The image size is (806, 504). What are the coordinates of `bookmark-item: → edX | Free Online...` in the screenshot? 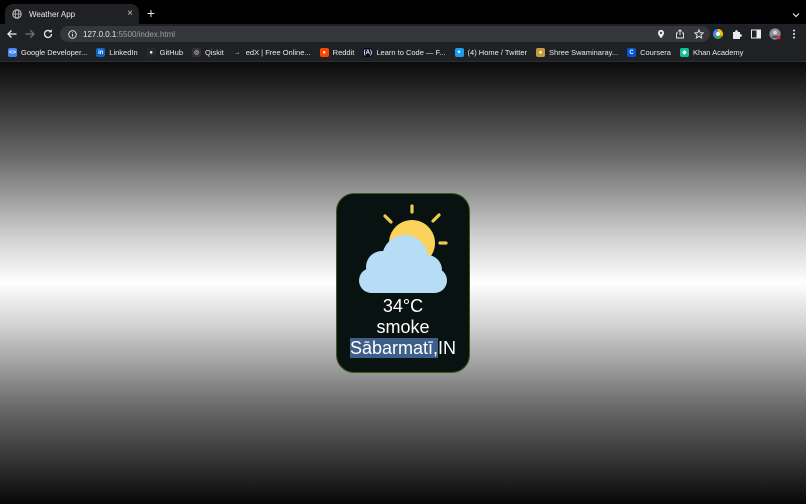 It's located at (271, 52).